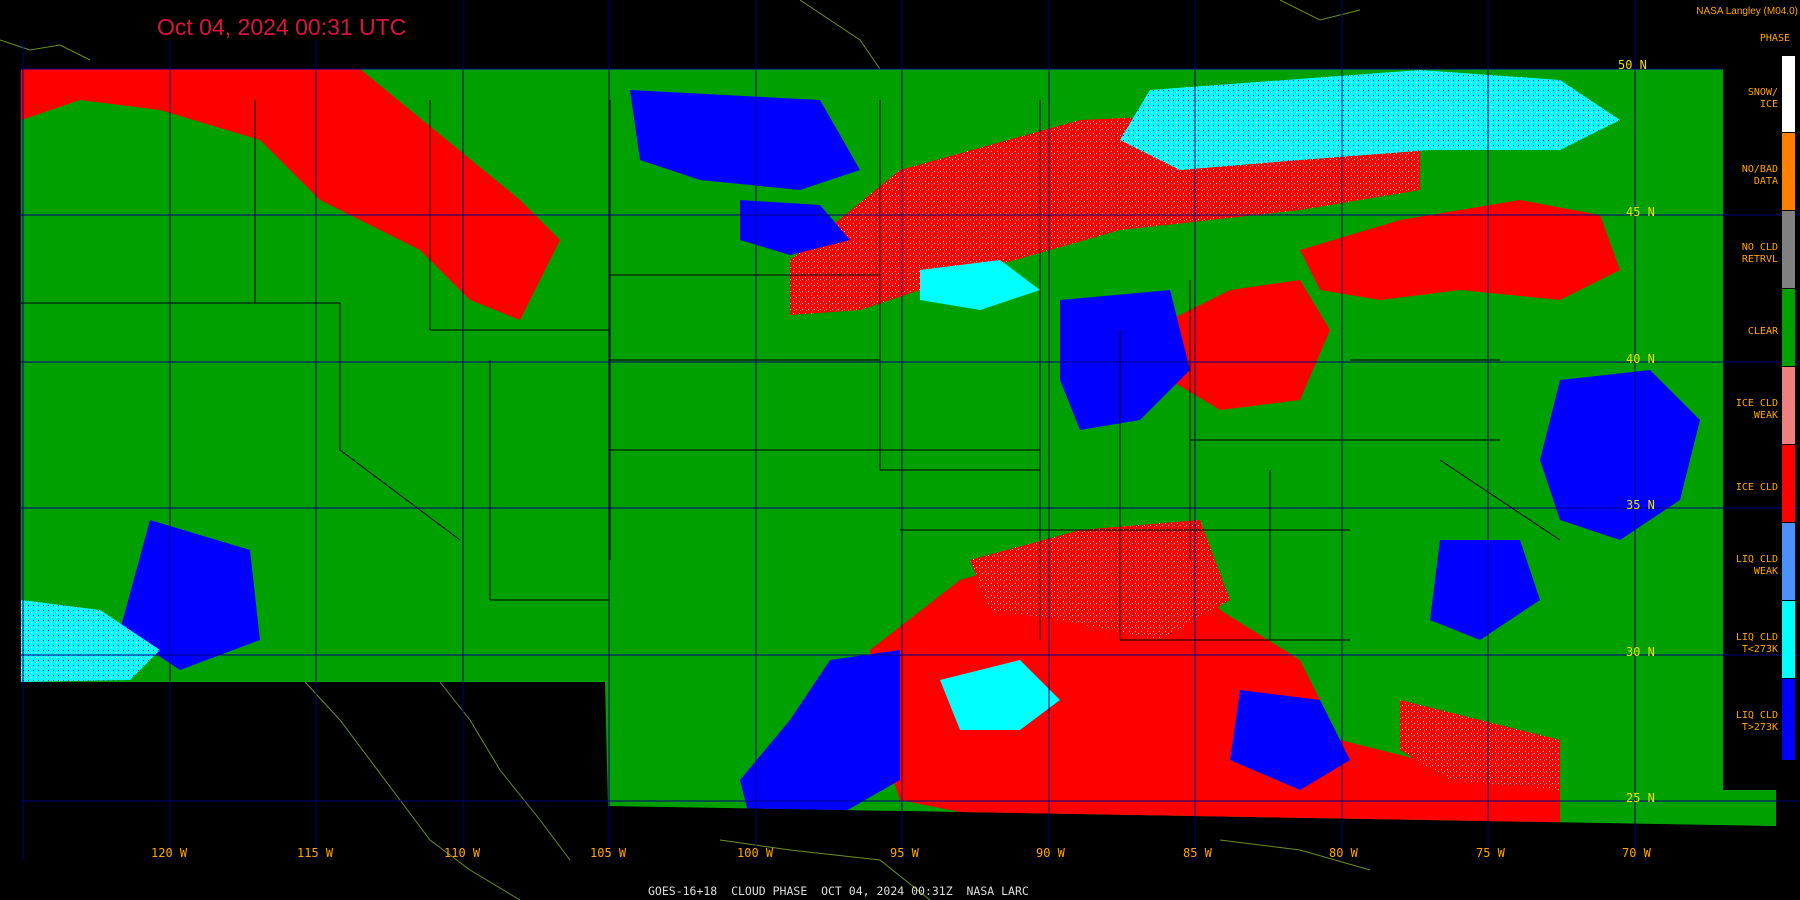 The height and width of the screenshot is (900, 1800). I want to click on legend-label-liquid-cold: LIQ CLD T<273K, so click(1756, 643).